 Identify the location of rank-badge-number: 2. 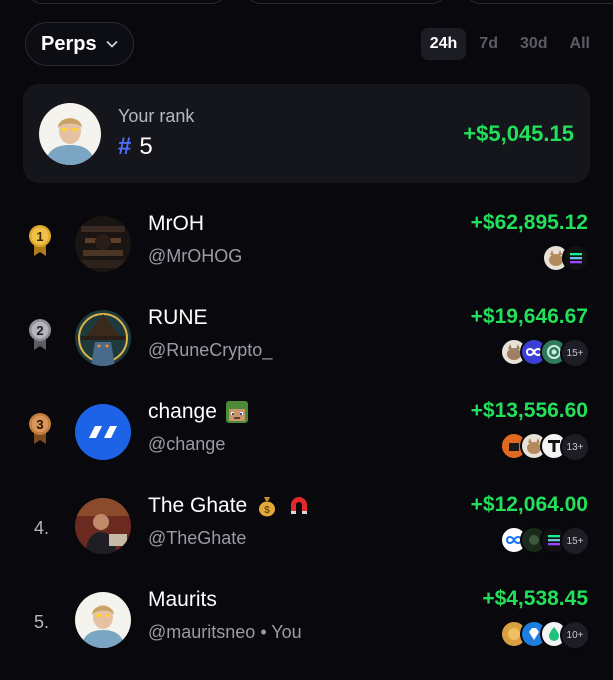
(39, 330).